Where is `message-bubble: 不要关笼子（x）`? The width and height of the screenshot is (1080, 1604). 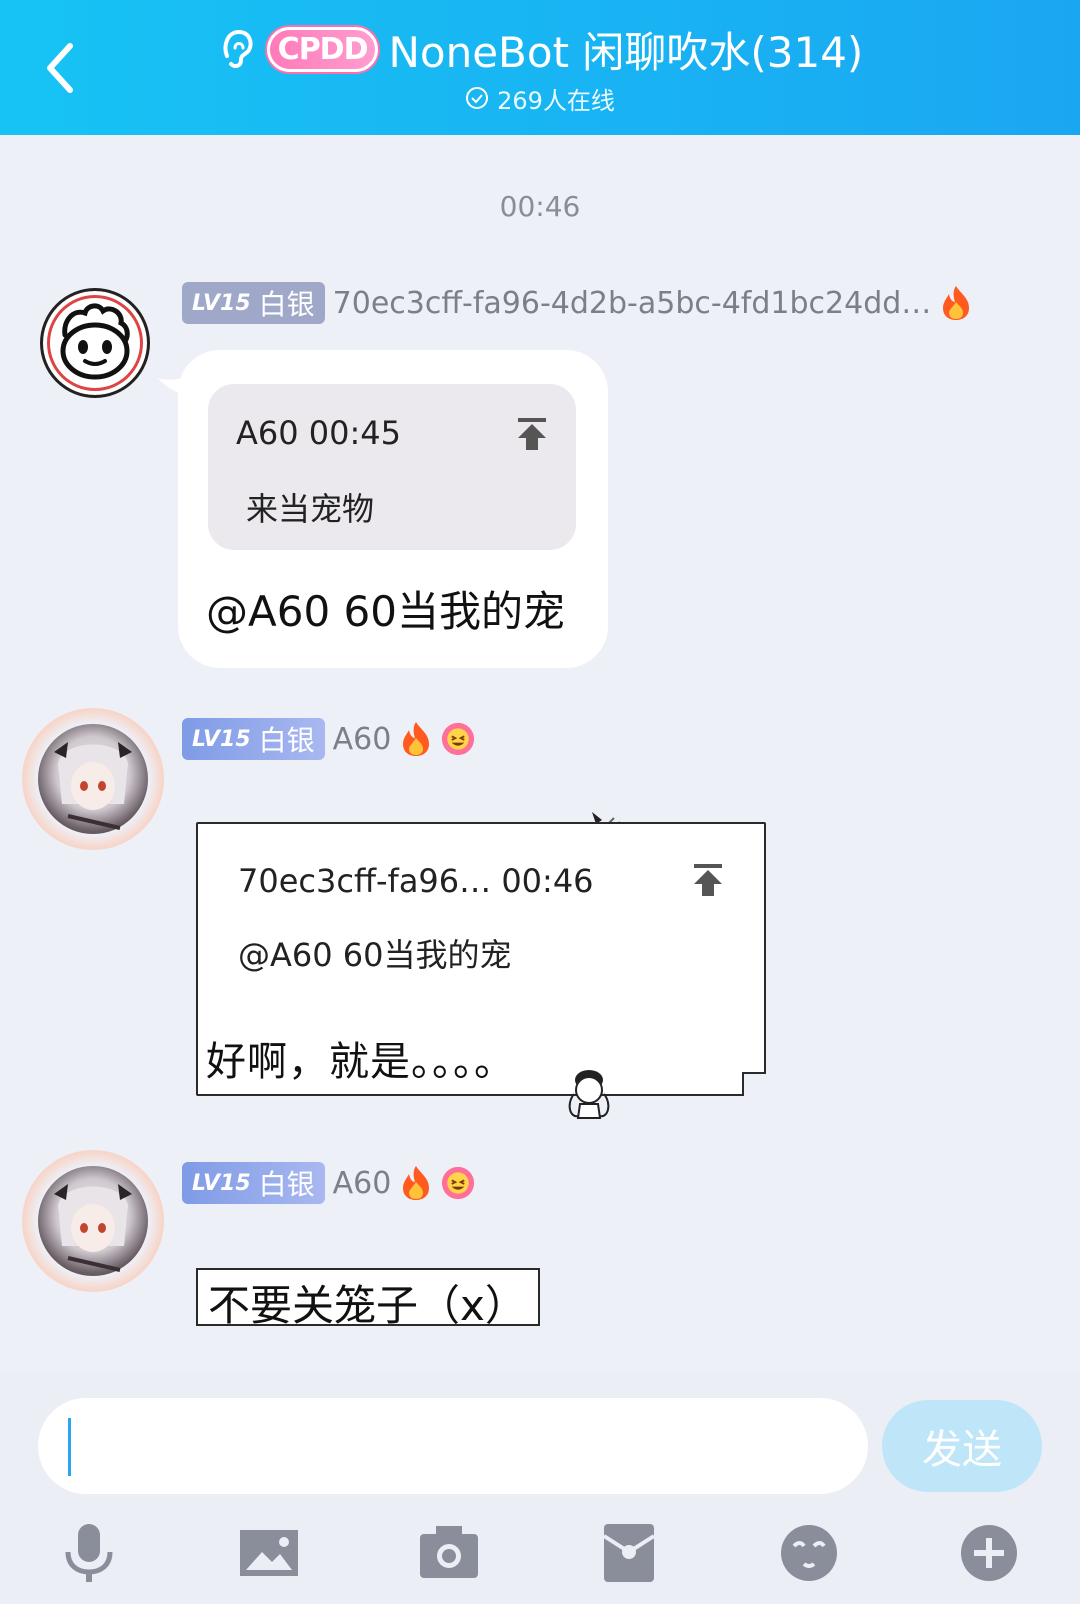
message-bubble: 不要关笼子（x） is located at coordinates (368, 1299).